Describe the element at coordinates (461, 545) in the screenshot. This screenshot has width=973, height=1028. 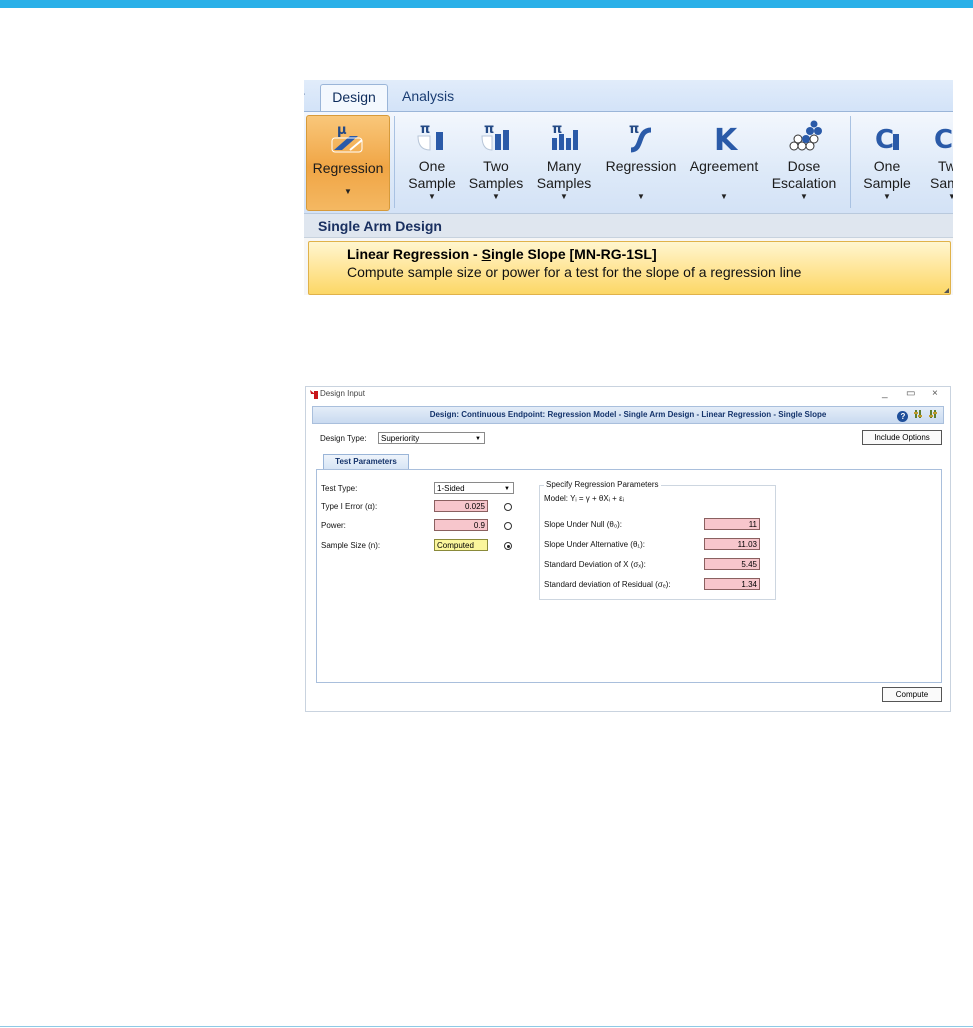
I see `sample-size-input: Computed` at that location.